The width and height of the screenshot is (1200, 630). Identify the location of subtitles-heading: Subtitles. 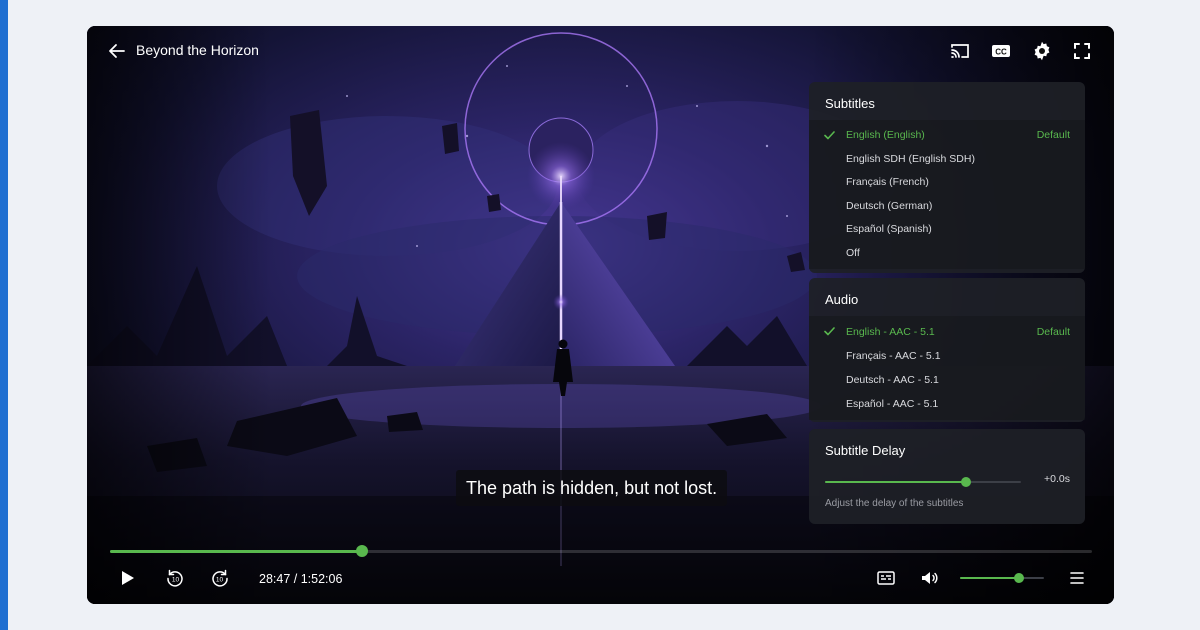
(850, 103).